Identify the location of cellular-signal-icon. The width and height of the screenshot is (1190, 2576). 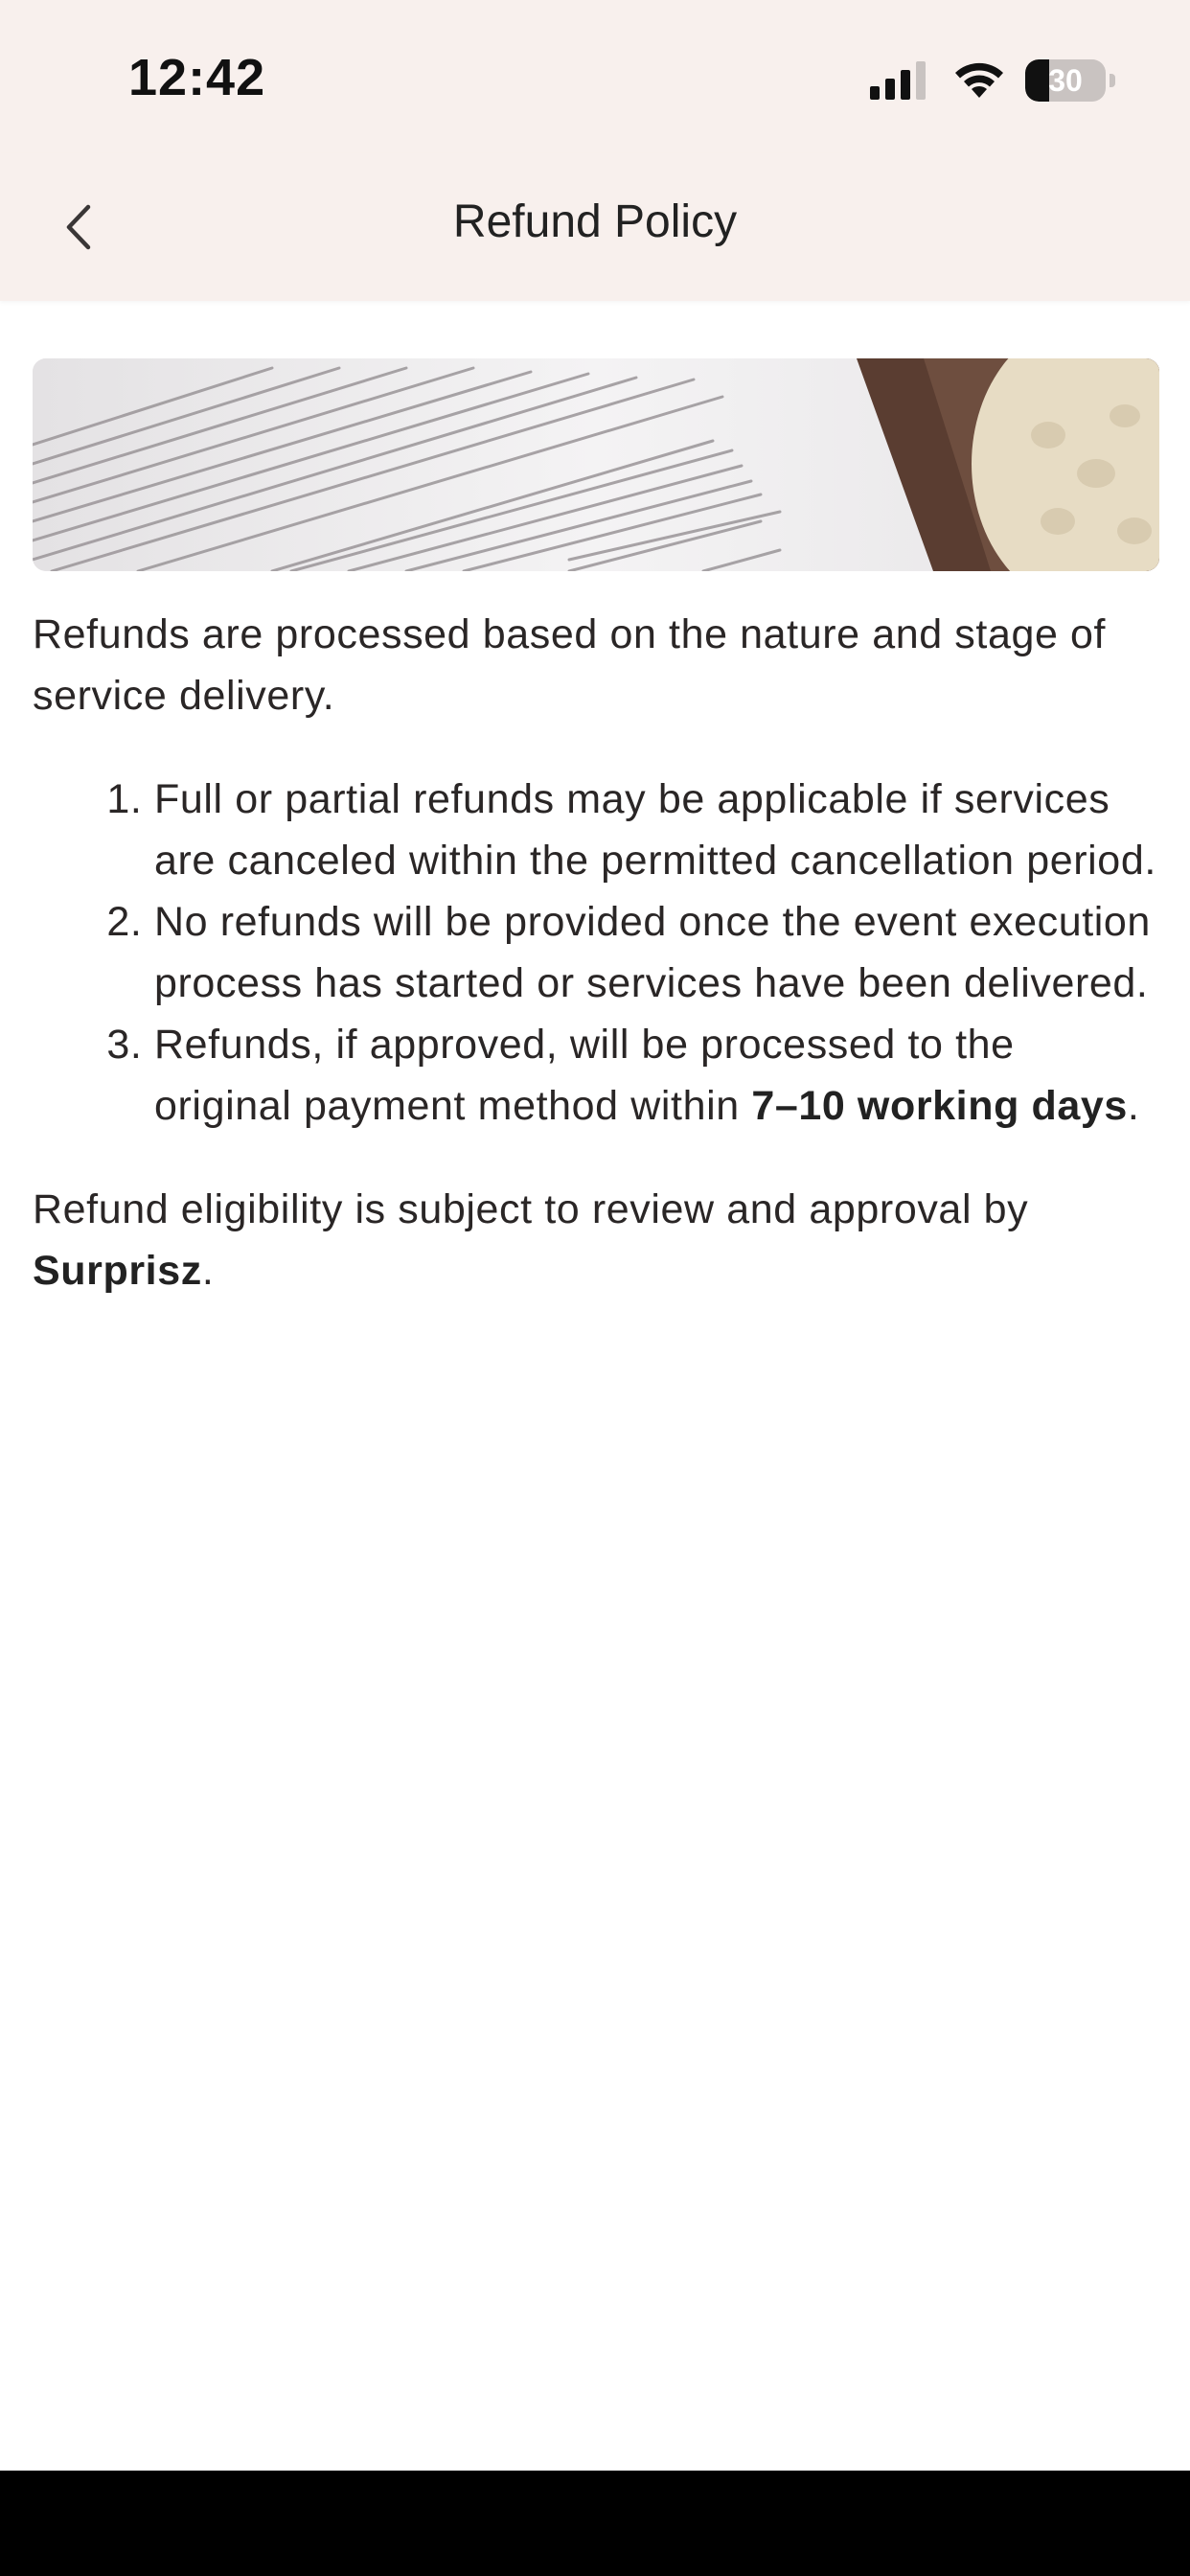
(901, 80).